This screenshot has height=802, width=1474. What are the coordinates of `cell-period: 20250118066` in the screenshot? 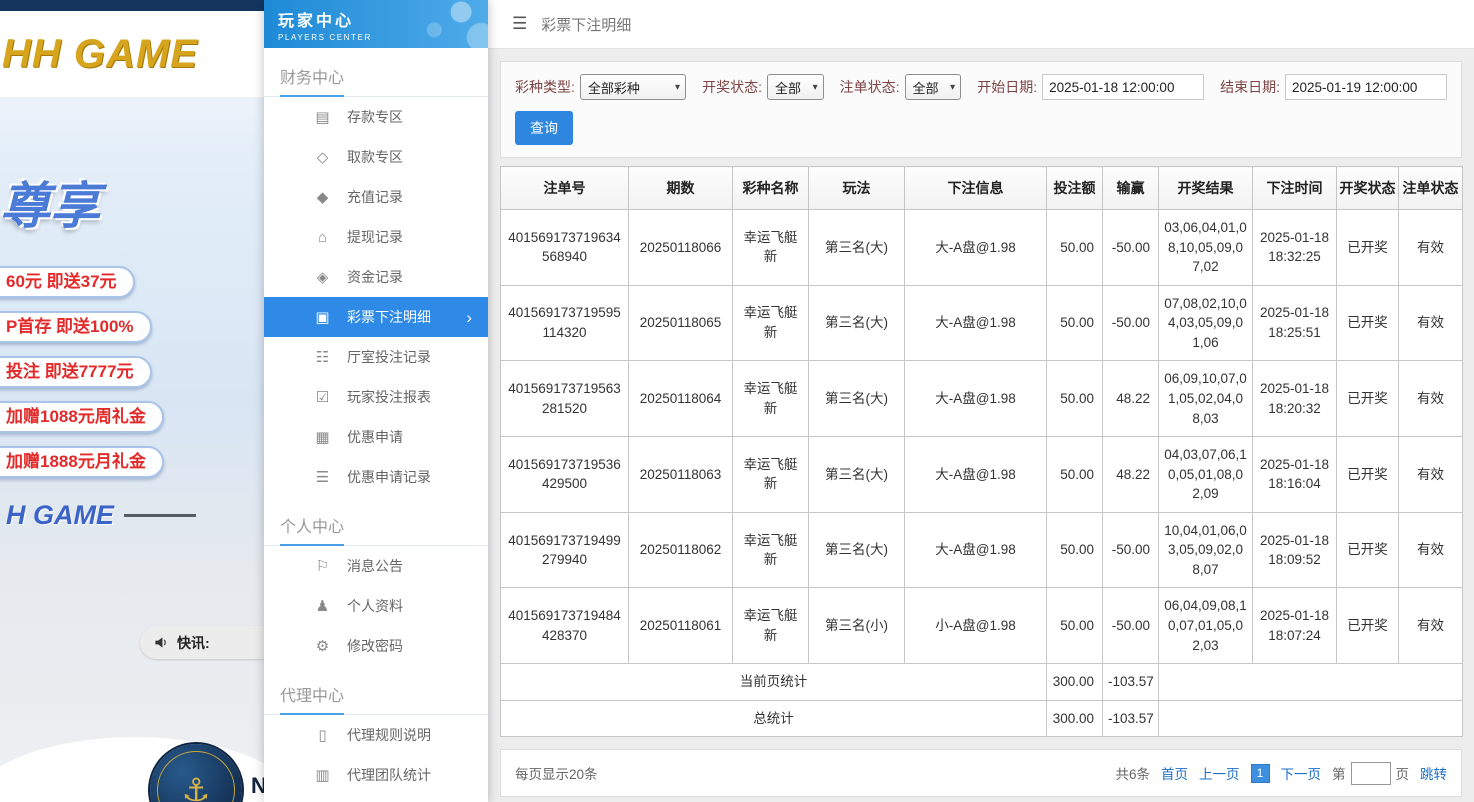 It's located at (680, 247).